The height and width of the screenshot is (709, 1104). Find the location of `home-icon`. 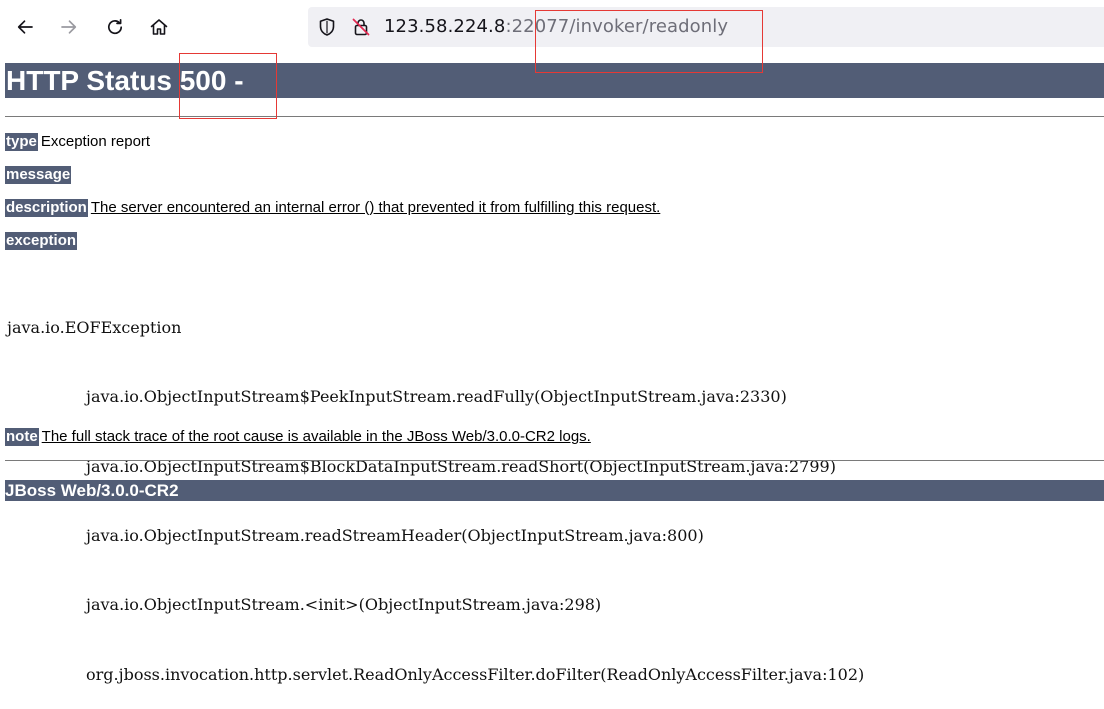

home-icon is located at coordinates (159, 27).